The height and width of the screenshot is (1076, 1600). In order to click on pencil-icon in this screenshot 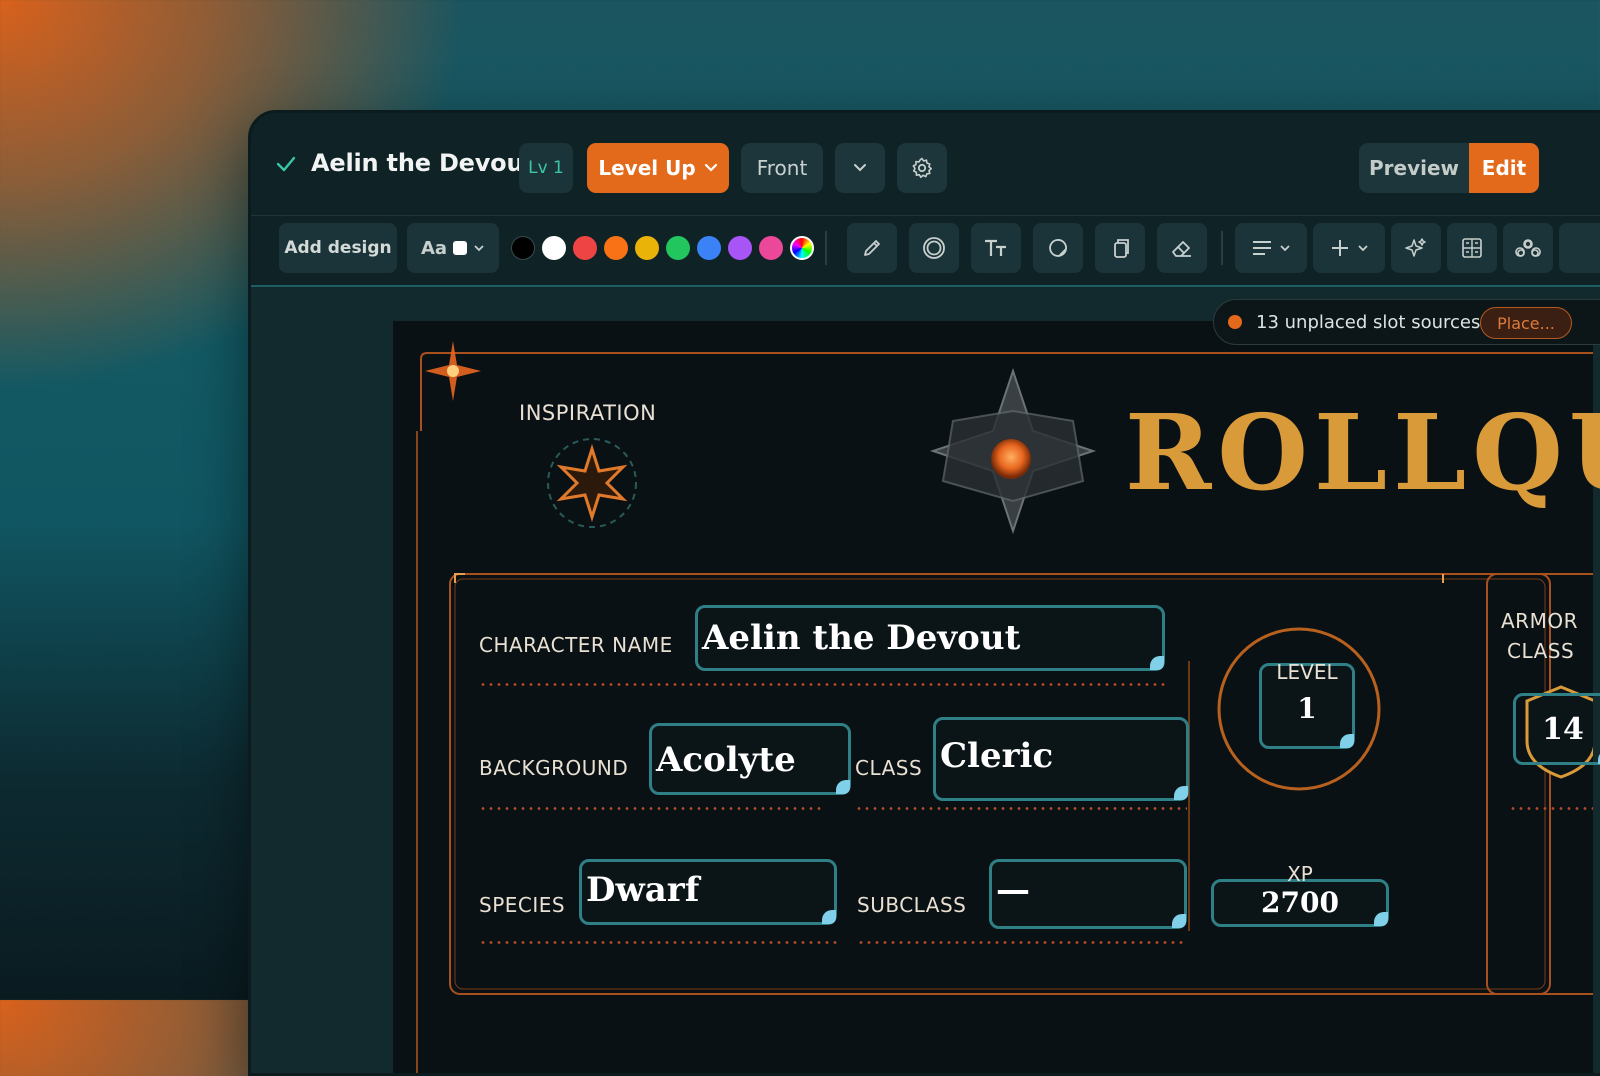, I will do `click(872, 248)`.